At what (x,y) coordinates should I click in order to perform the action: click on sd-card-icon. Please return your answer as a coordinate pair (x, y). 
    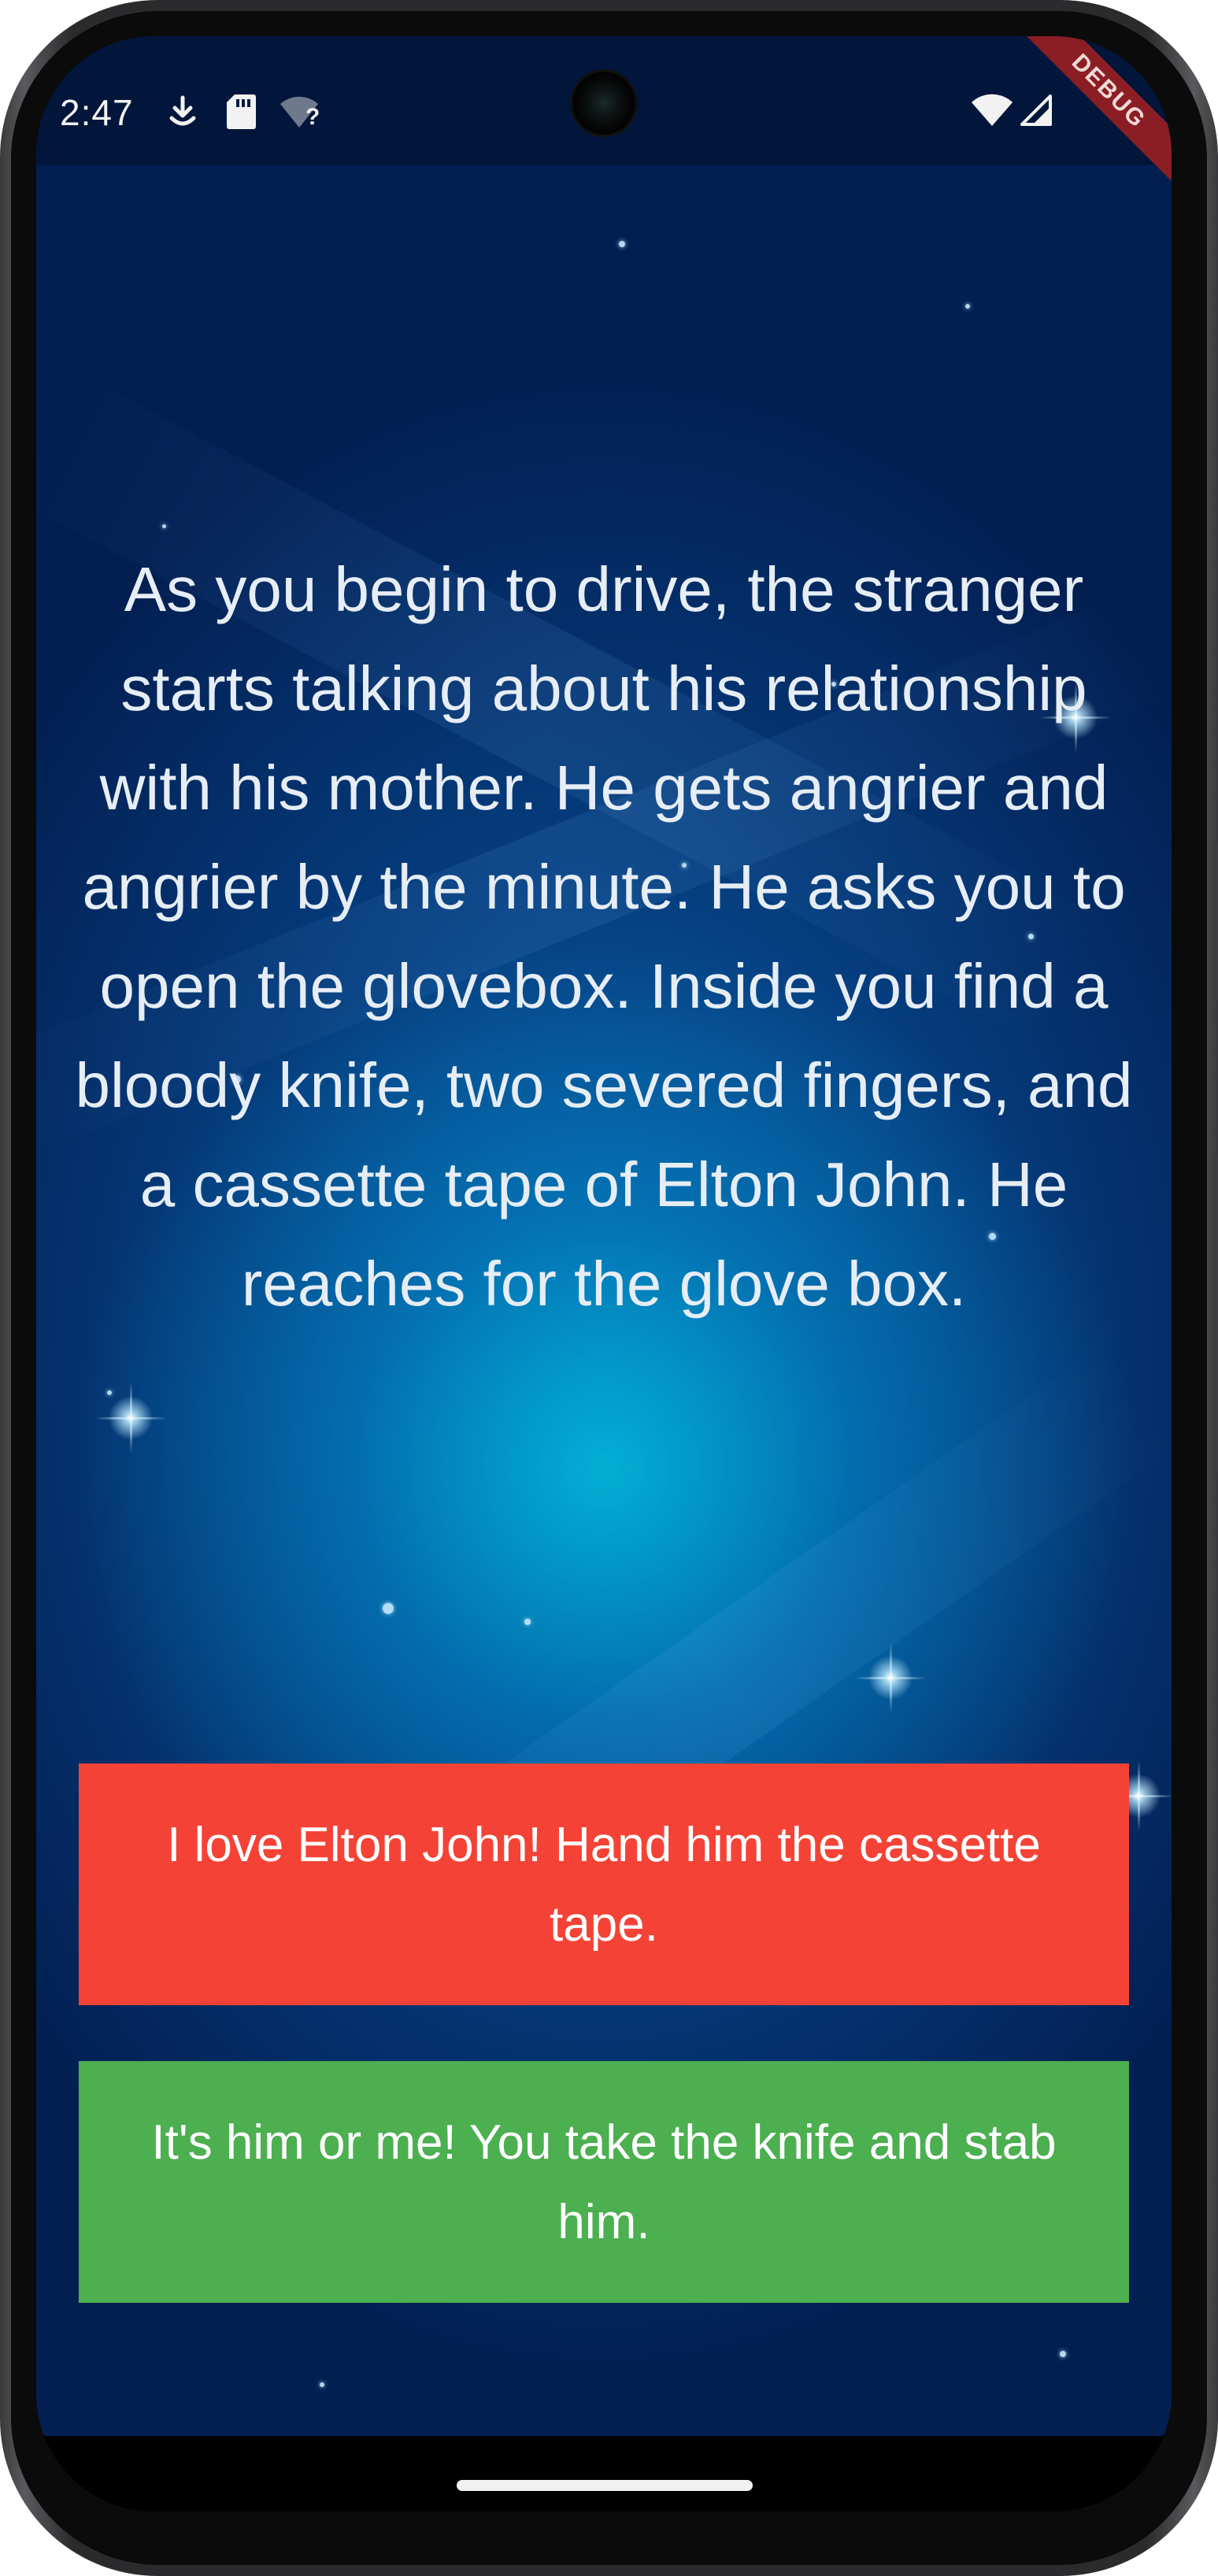
    Looking at the image, I should click on (241, 111).